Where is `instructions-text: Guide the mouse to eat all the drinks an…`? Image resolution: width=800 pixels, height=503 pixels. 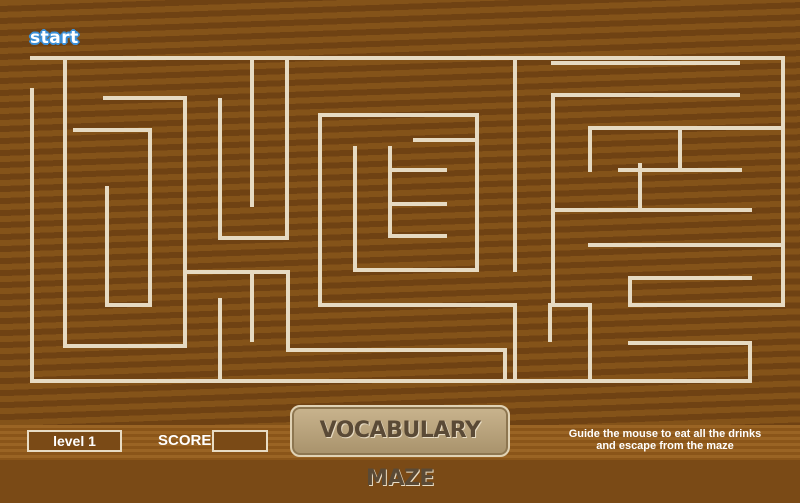 instructions-text: Guide the mouse to eat all the drinks an… is located at coordinates (665, 440).